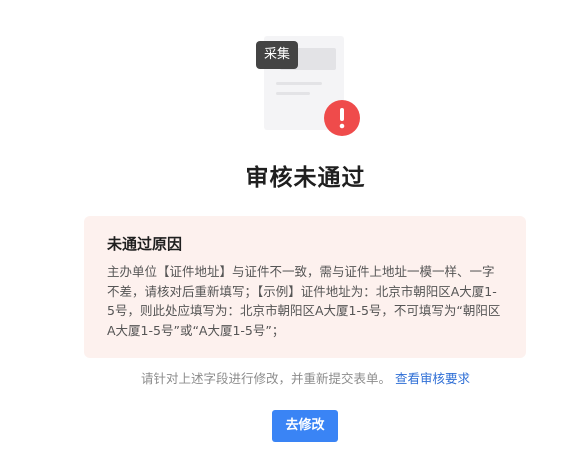 This screenshot has width=573, height=473. What do you see at coordinates (265, 378) in the screenshot?
I see `hint-text: 请针对上述字段进行修改，并重新提交表单。` at bounding box center [265, 378].